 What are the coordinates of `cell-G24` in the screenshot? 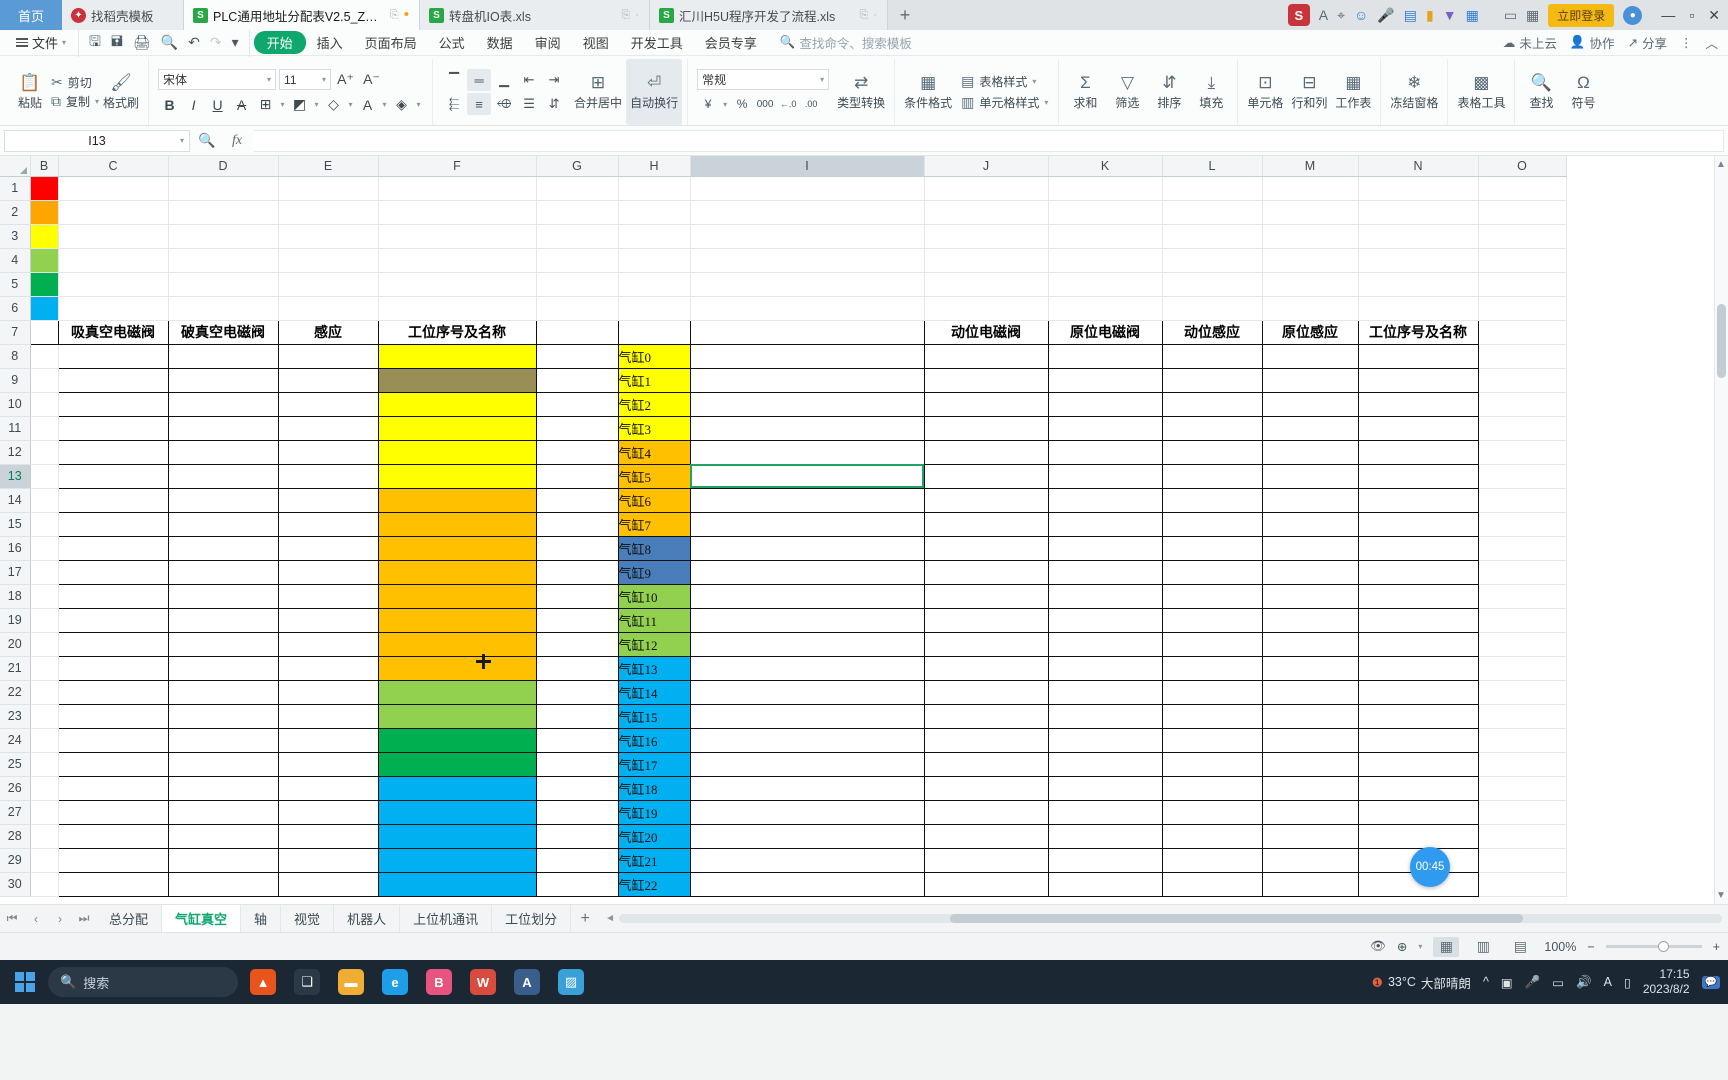 It's located at (577, 740).